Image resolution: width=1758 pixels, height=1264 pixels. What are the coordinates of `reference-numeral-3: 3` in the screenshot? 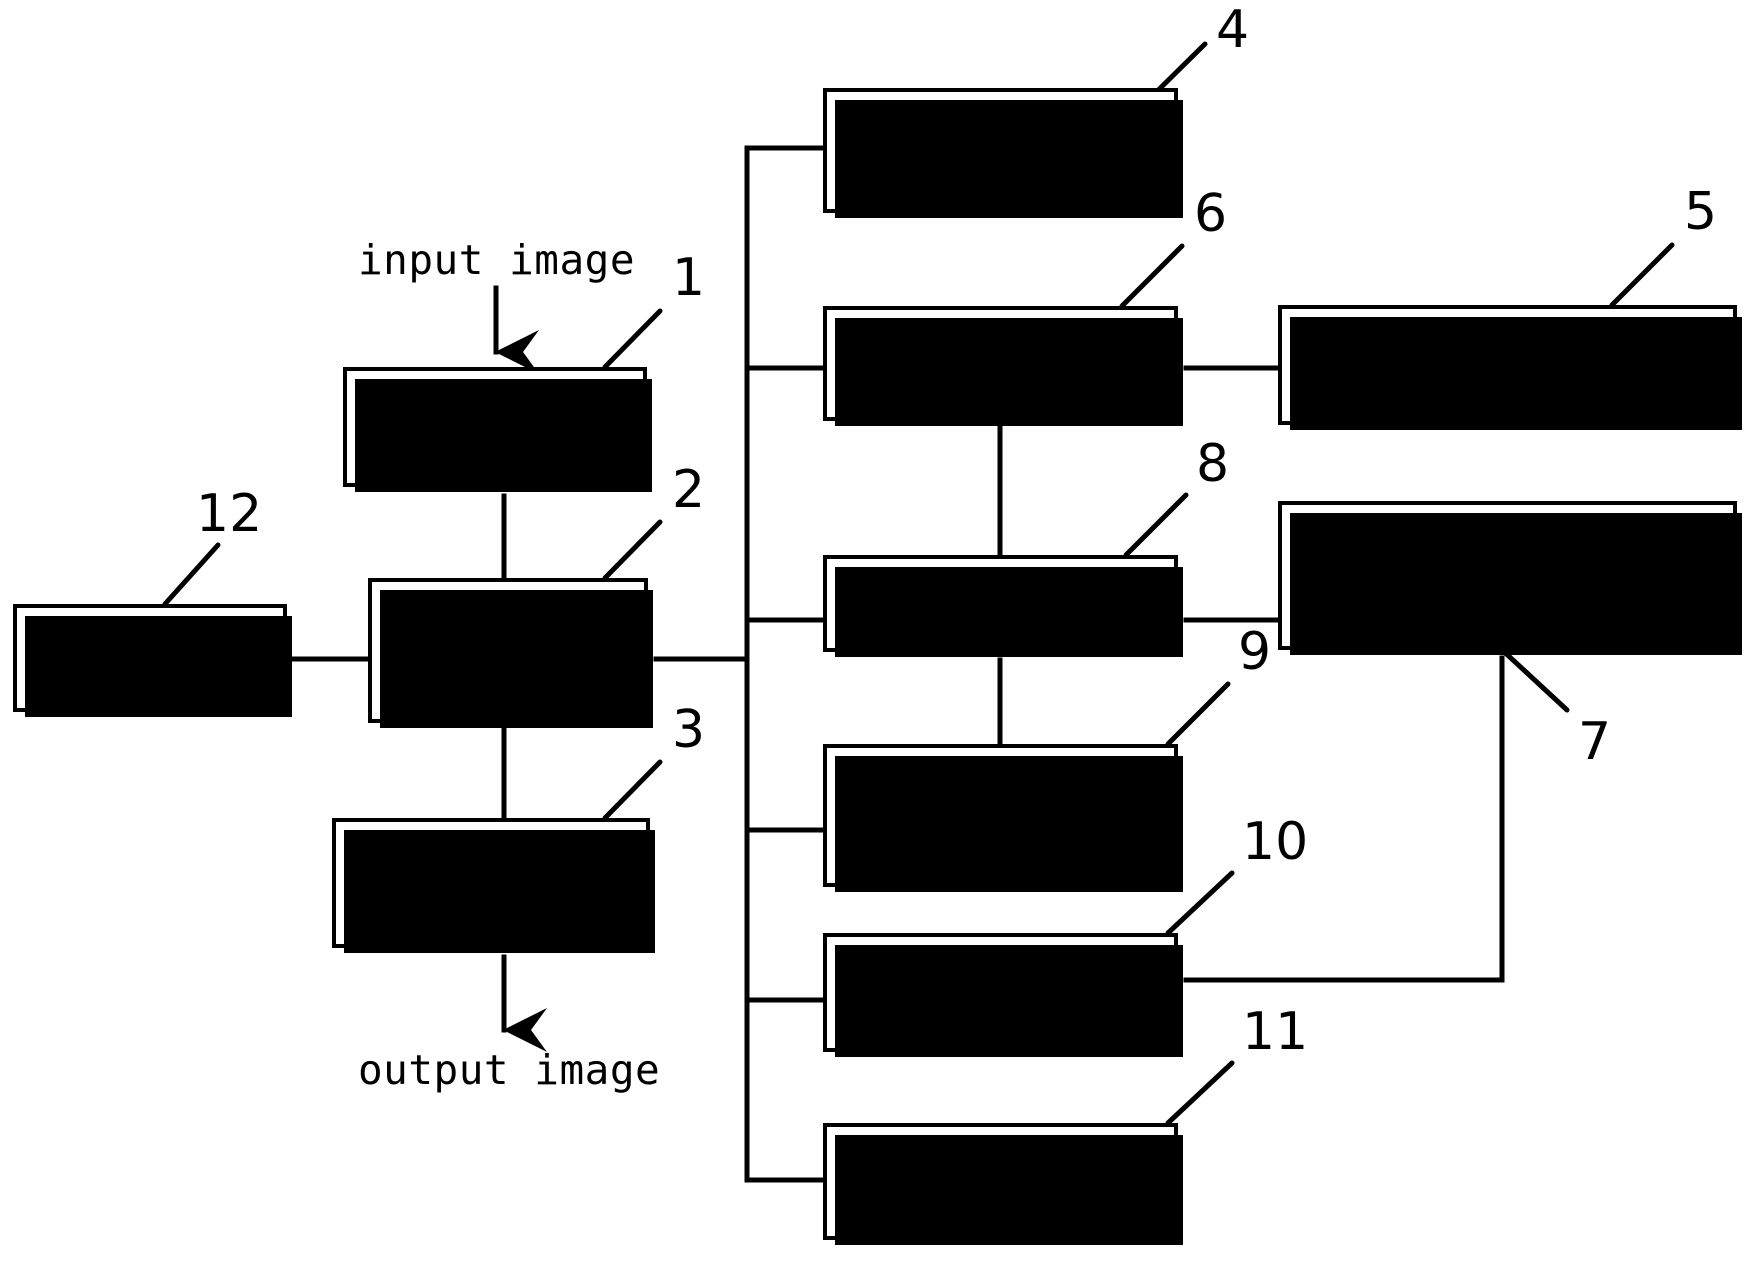 It's located at (689, 730).